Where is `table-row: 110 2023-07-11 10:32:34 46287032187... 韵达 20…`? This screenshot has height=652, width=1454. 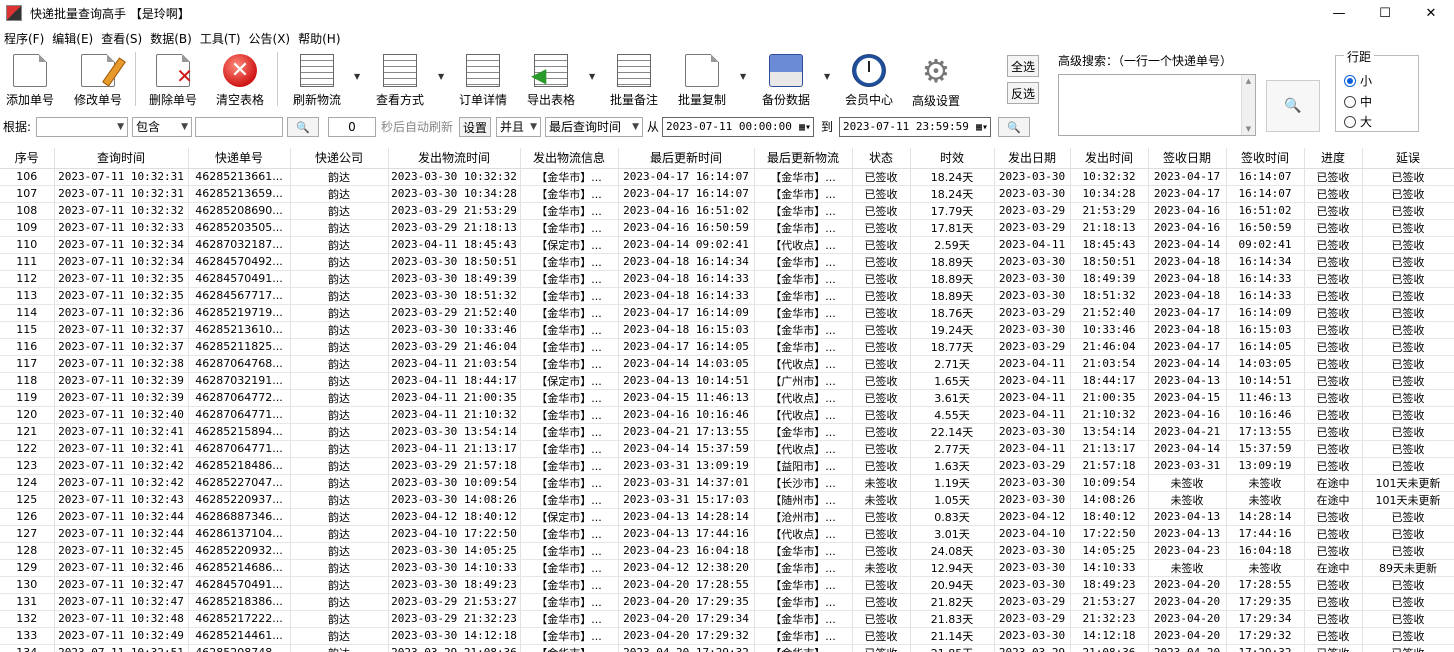 table-row: 110 2023-07-11 10:32:34 46287032187... 韵达 20… is located at coordinates (727, 245).